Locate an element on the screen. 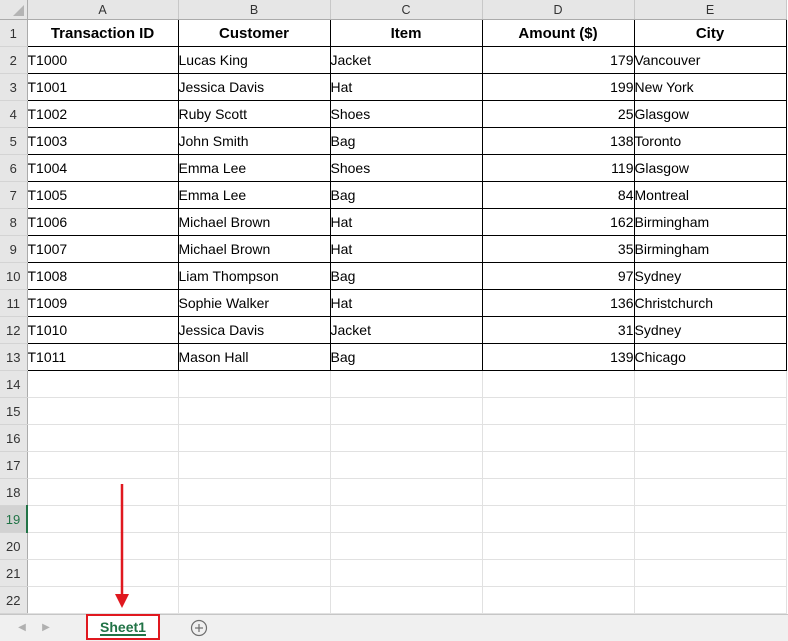 This screenshot has width=788, height=641. data-cell: Mason Hall is located at coordinates (254, 357).